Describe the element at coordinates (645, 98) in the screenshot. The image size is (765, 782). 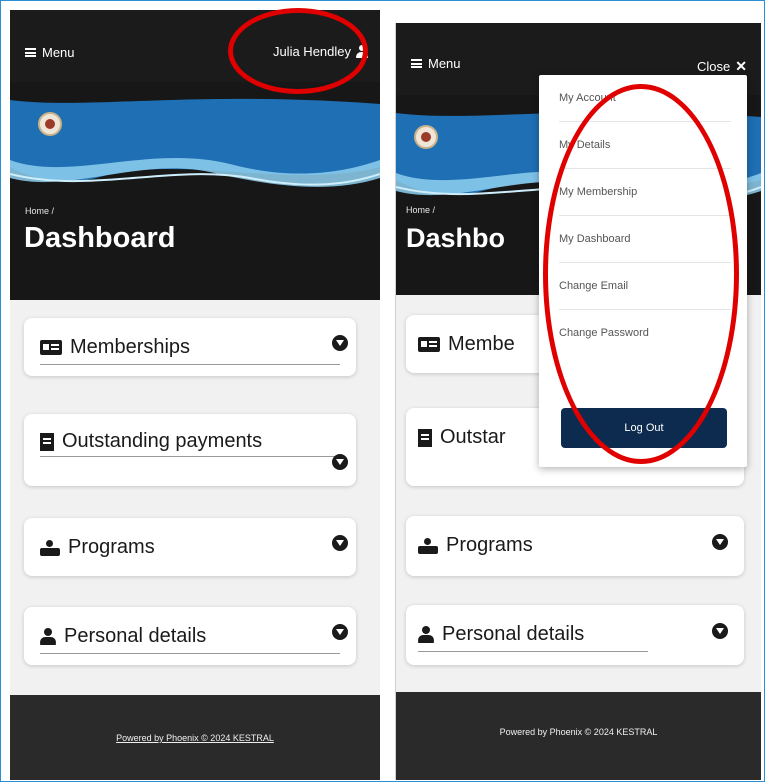
I see `menu-item-my-account: My Account` at that location.